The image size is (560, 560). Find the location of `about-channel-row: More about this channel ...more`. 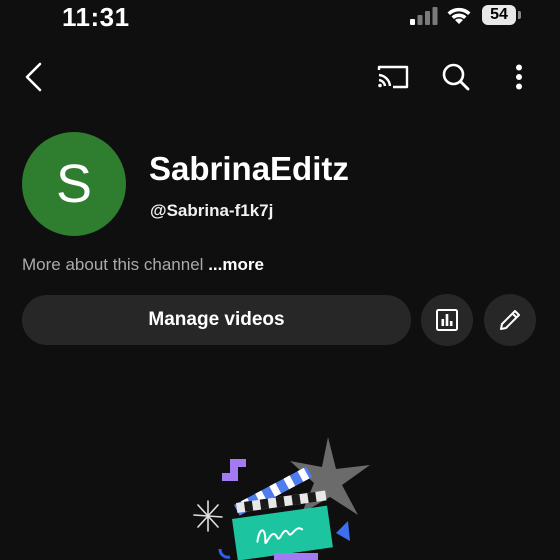

about-channel-row: More about this channel ...more is located at coordinates (143, 265).